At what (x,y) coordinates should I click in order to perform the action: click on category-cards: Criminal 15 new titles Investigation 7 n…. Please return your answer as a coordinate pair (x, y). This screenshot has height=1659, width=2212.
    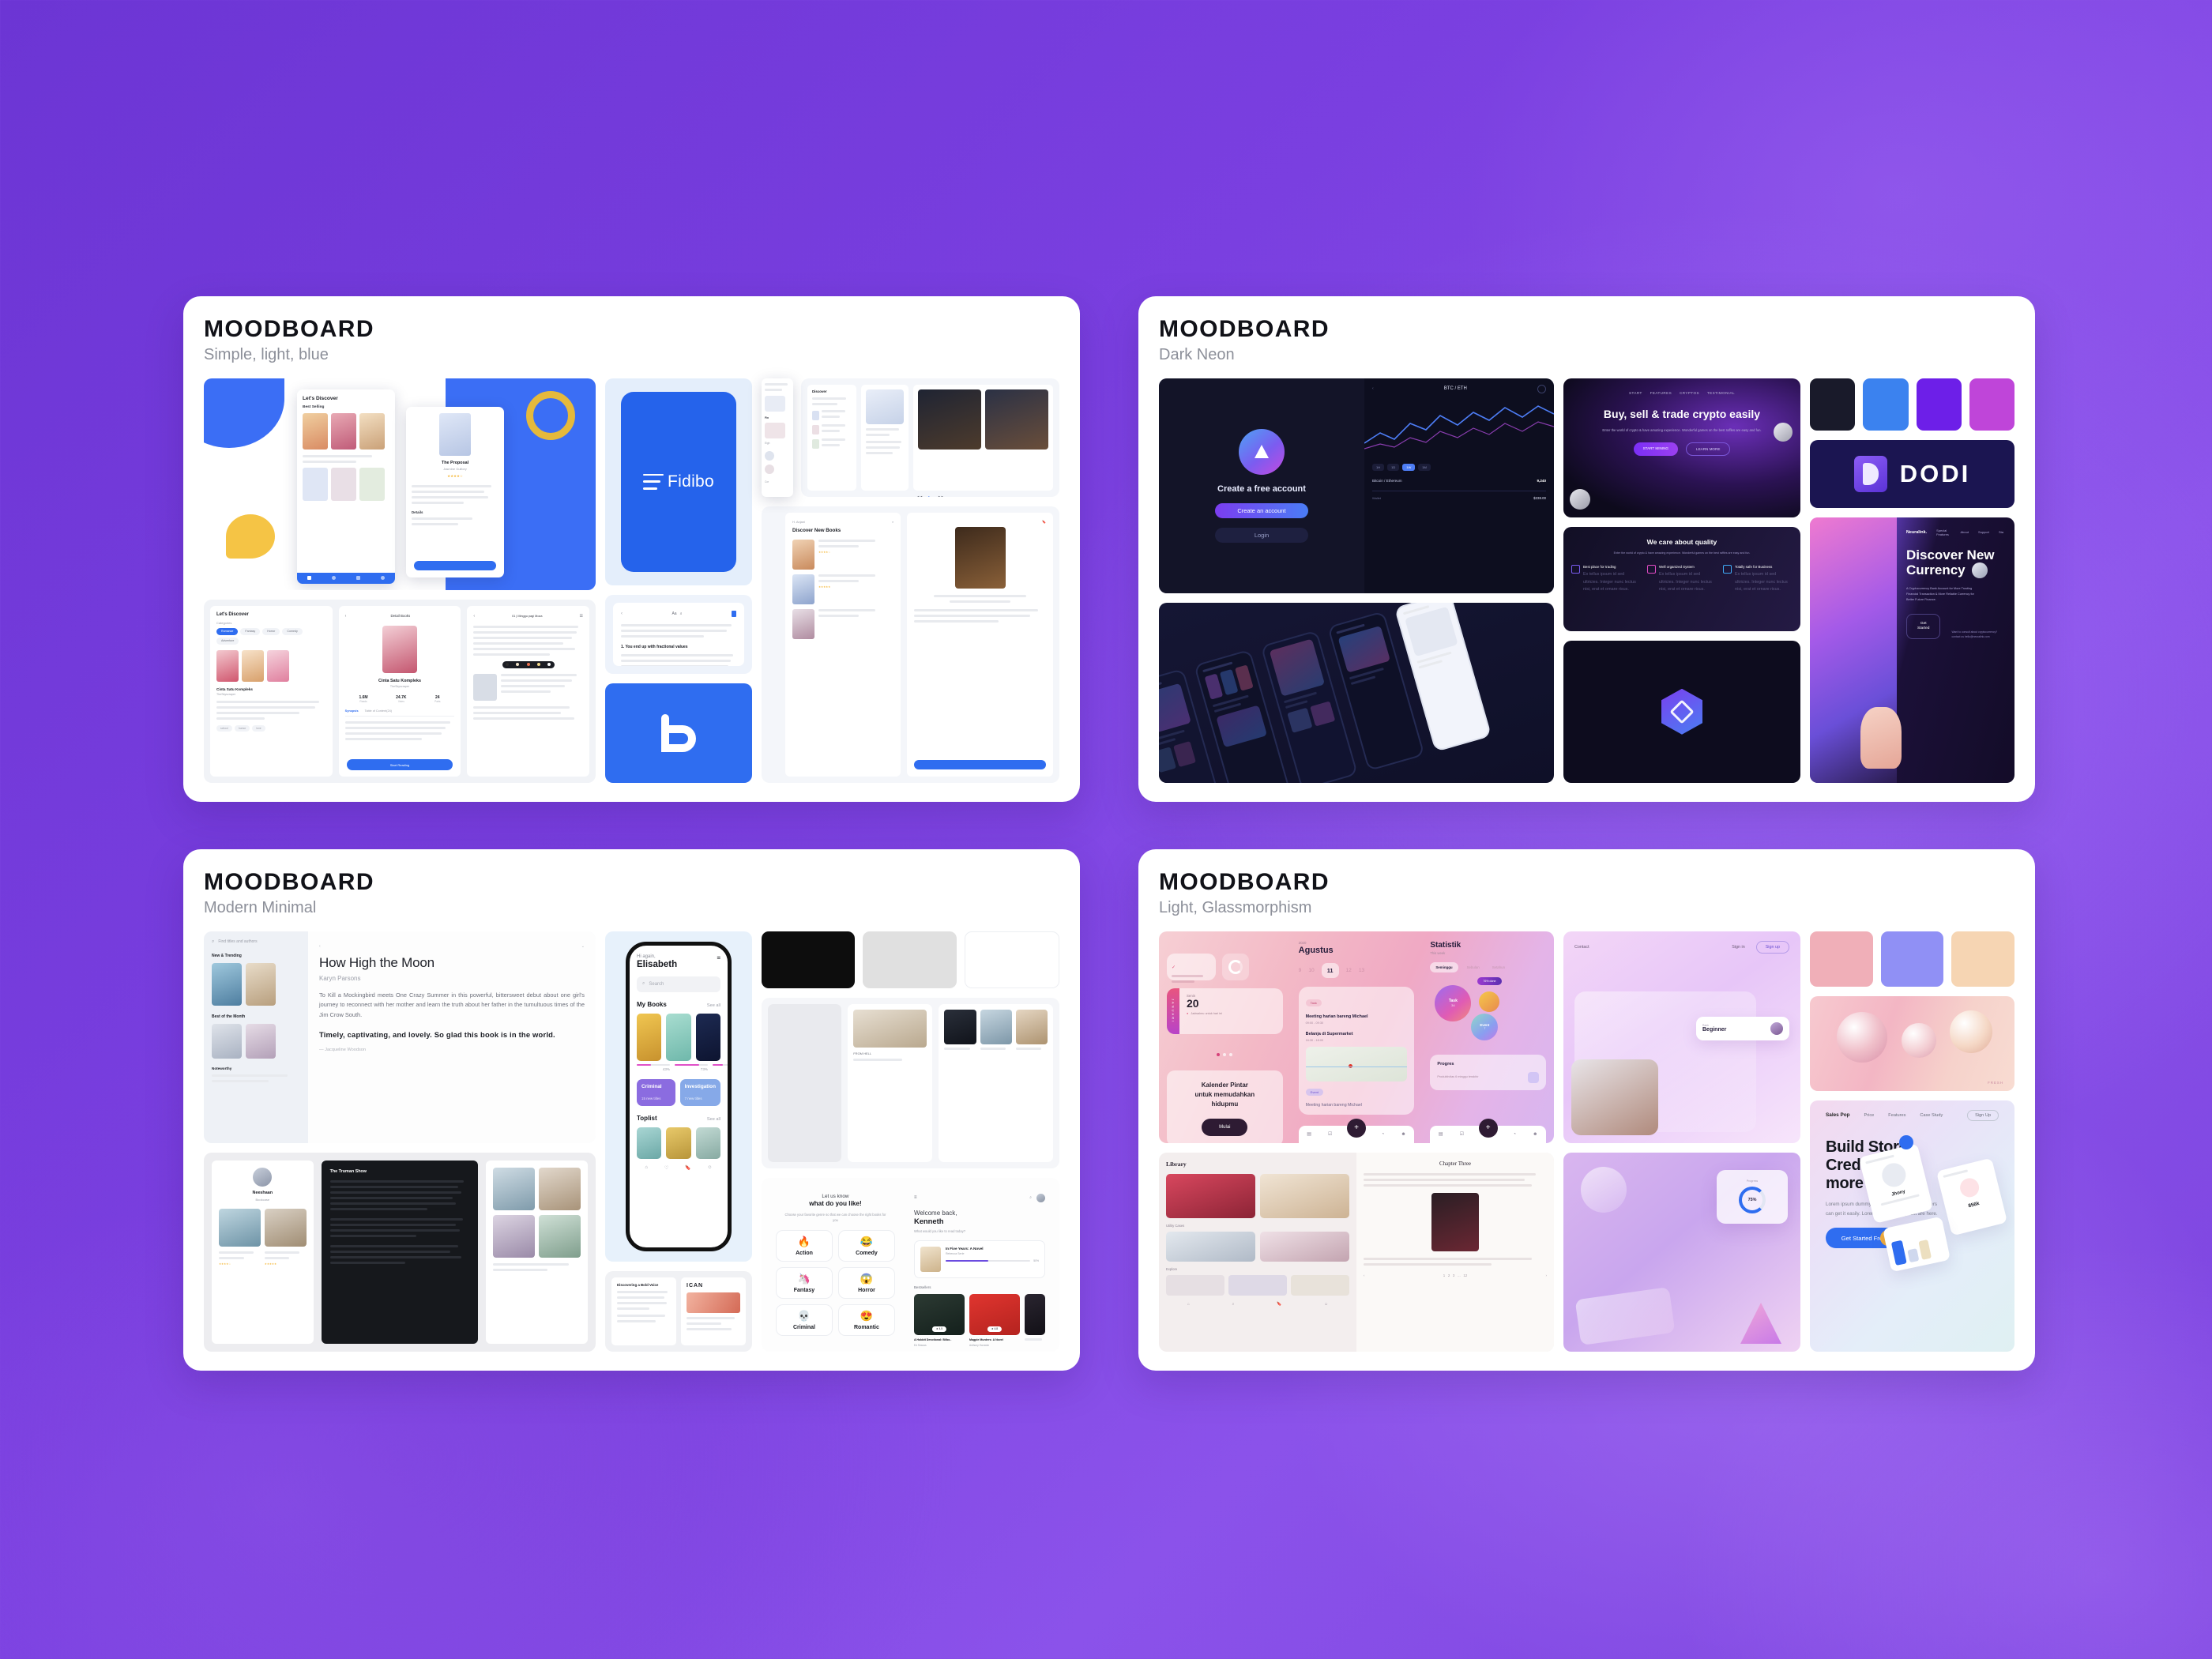
    Looking at the image, I should click on (678, 1092).